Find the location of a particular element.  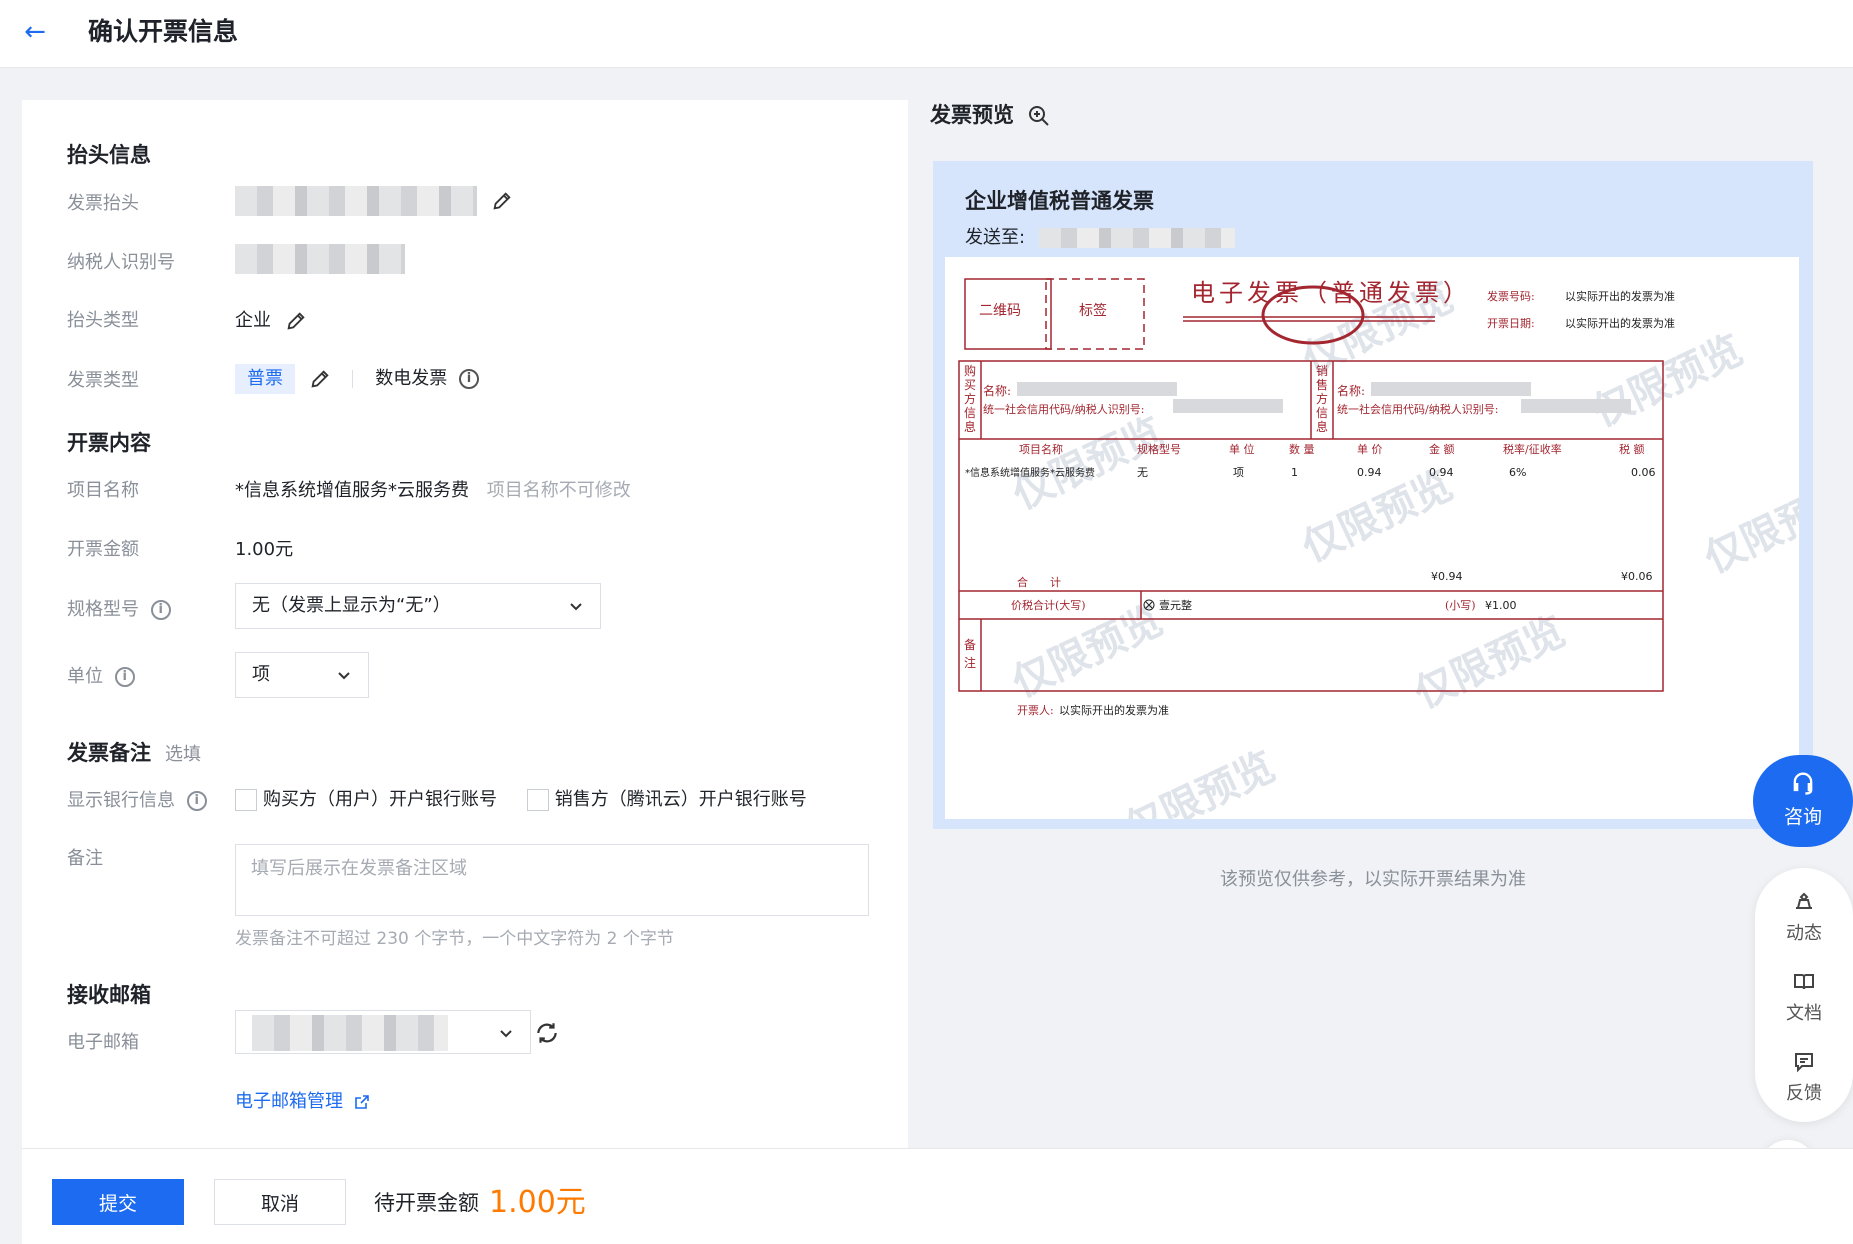

item-name-text: *信息系统增值服务*云服务费 is located at coordinates (352, 490).